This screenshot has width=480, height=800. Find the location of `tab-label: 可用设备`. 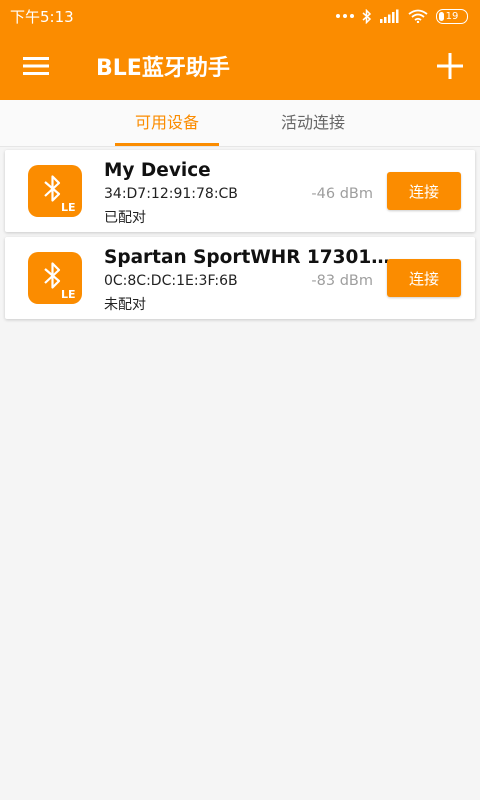

tab-label: 可用设备 is located at coordinates (166, 122).